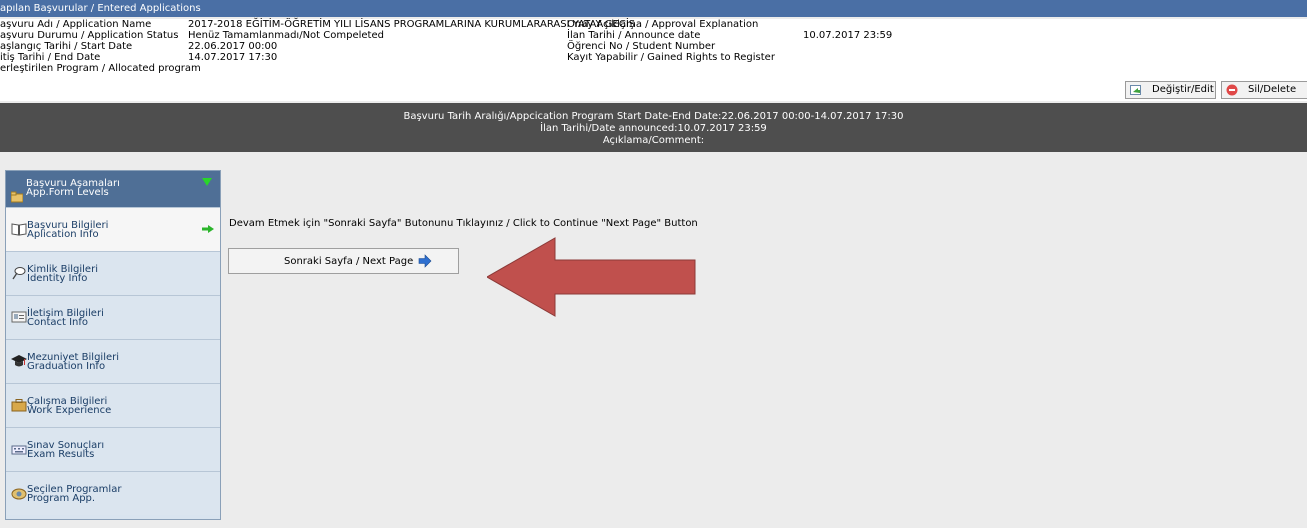 This screenshot has height=528, width=1307. What do you see at coordinates (207, 182) in the screenshot?
I see `collapse-triangle-icon` at bounding box center [207, 182].